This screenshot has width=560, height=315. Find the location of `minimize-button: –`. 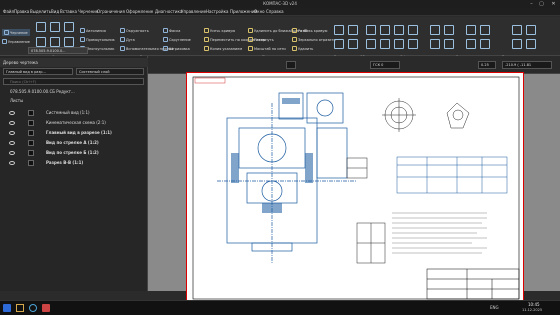

minimize-button: – is located at coordinates (531, 4).